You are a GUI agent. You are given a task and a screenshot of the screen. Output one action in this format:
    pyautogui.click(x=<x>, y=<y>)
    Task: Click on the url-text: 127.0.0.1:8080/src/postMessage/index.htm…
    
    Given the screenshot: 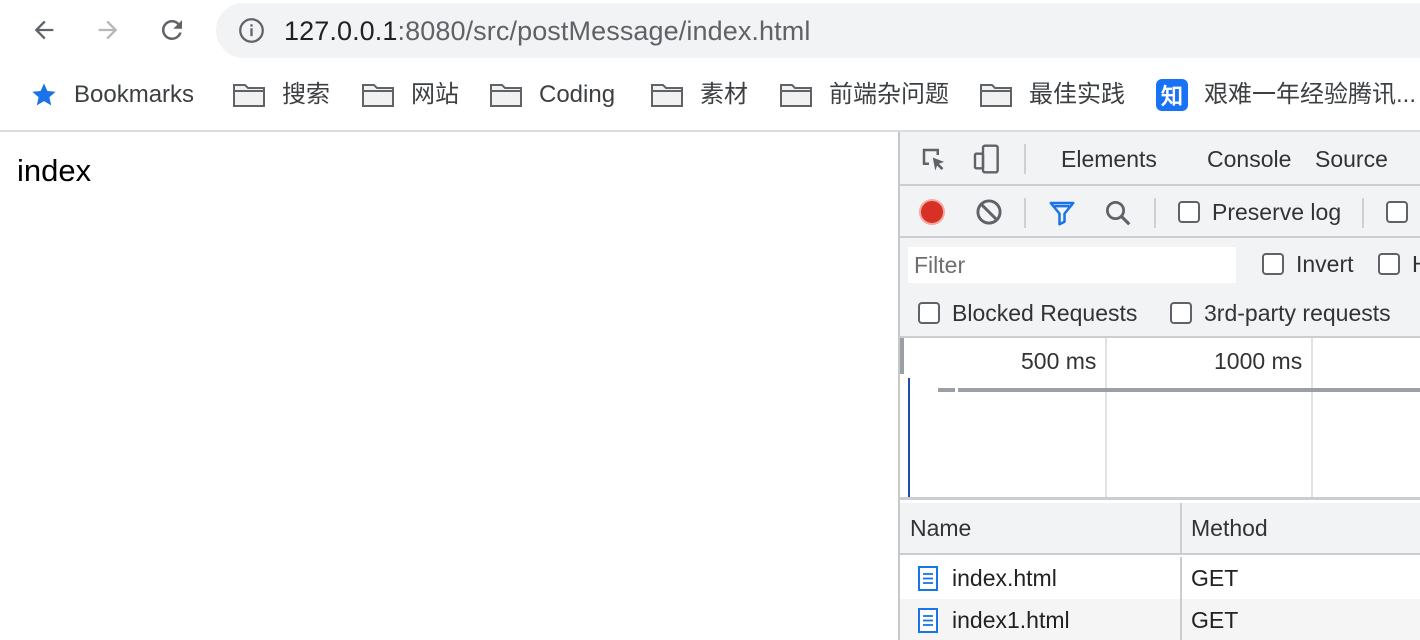 What is the action you would take?
    pyautogui.click(x=547, y=31)
    